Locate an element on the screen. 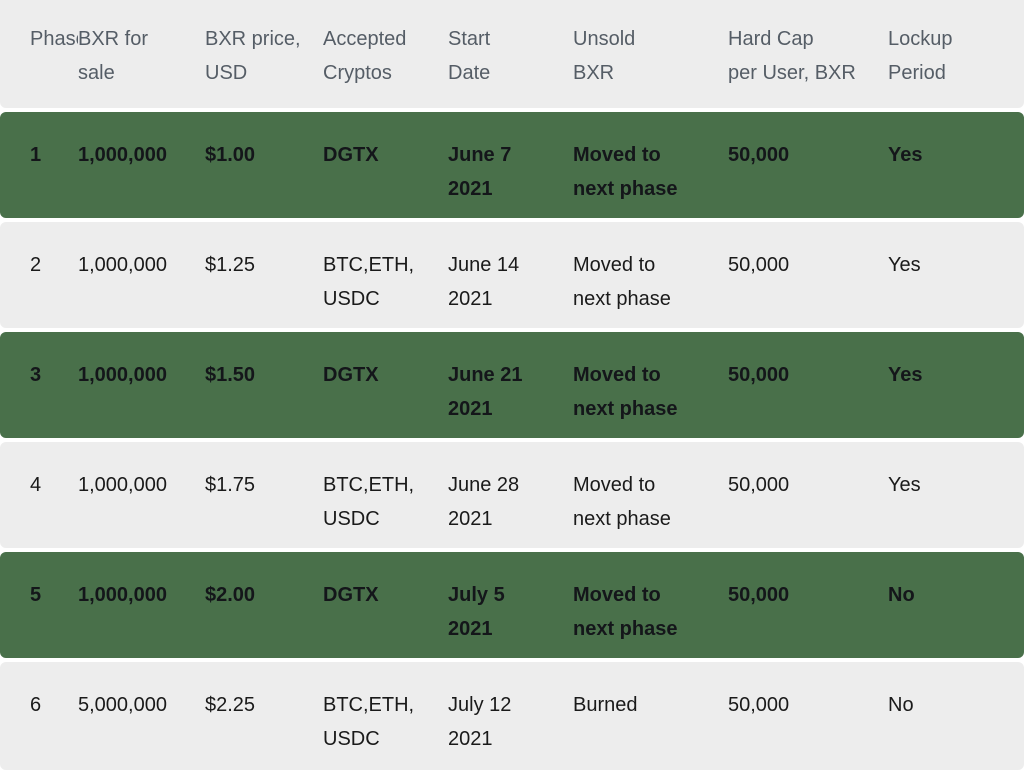 The height and width of the screenshot is (770, 1024). column-header-accepted-cryptos: Accepted Cryptos is located at coordinates (365, 56).